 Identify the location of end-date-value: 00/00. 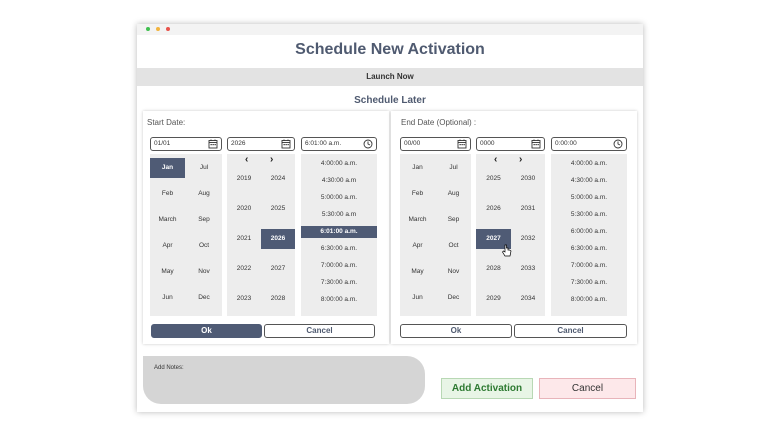
(412, 143).